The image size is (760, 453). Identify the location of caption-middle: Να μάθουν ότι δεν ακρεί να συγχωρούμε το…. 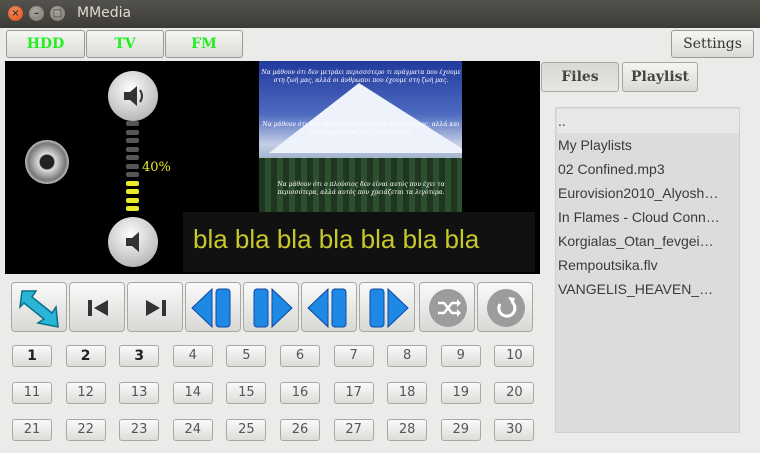
(361, 128).